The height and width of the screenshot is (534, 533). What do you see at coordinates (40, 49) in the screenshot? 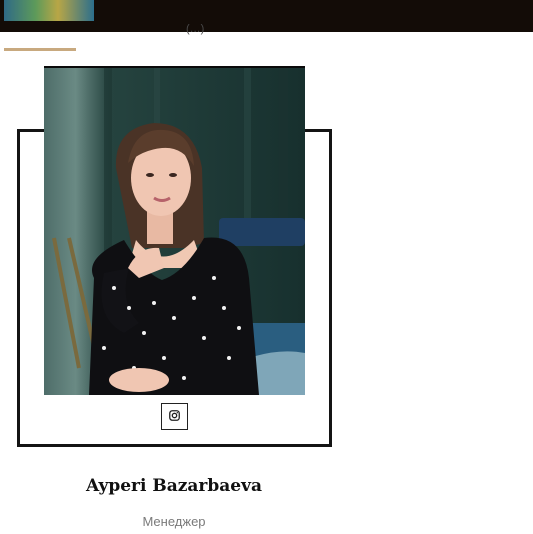
I see `accent-divider` at bounding box center [40, 49].